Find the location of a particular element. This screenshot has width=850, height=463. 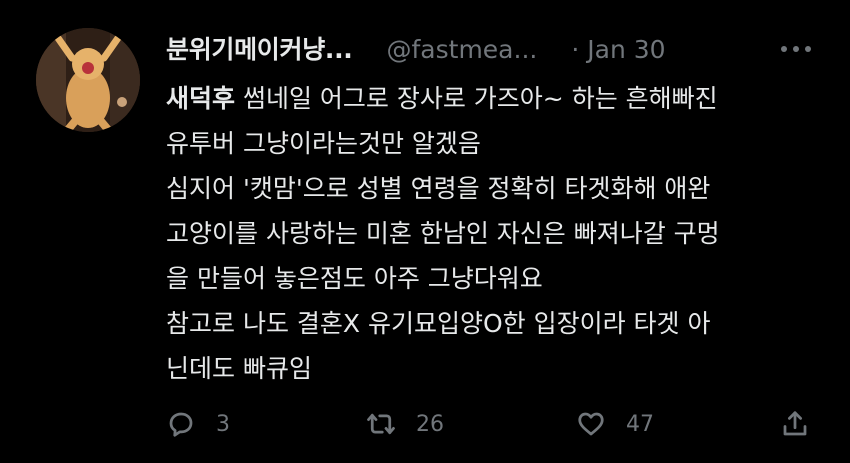

like-count: 47 is located at coordinates (640, 424).